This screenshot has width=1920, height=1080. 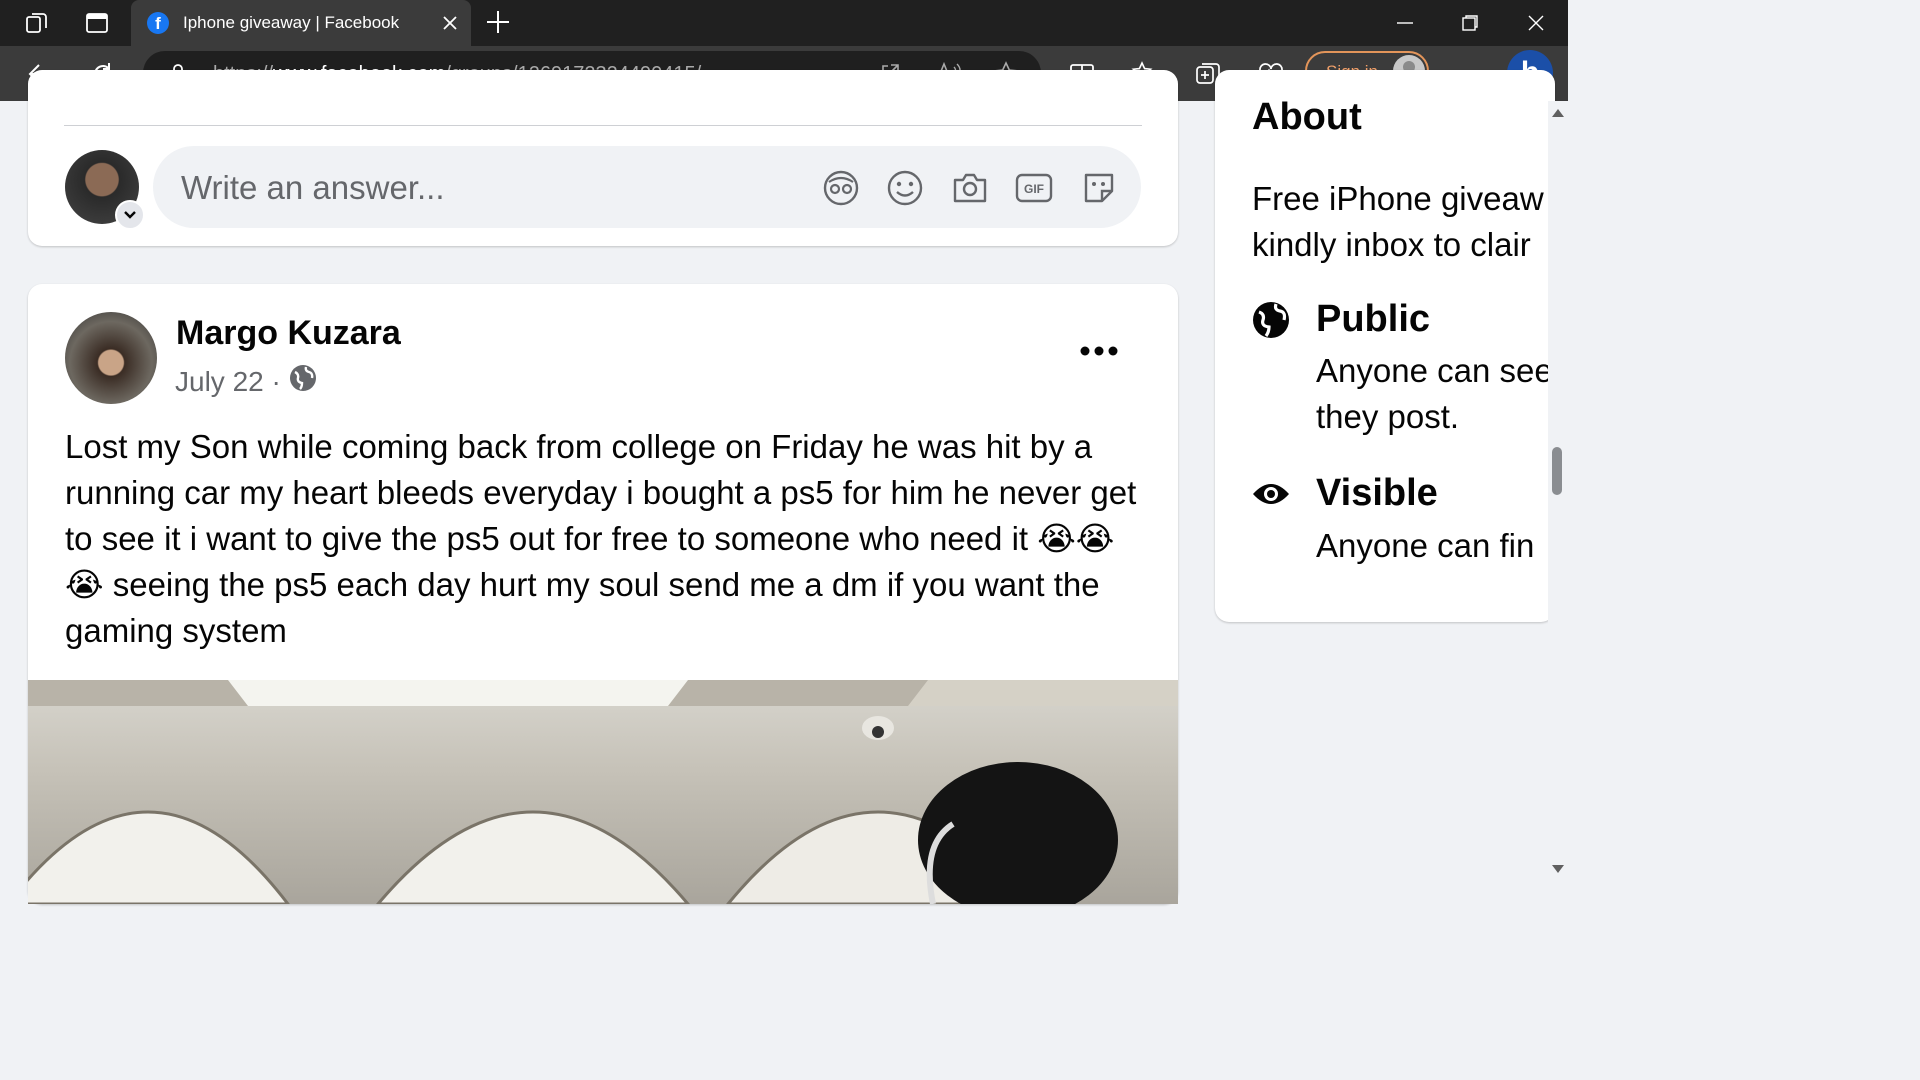 What do you see at coordinates (1377, 493) in the screenshot?
I see `visibility-title: Visible` at bounding box center [1377, 493].